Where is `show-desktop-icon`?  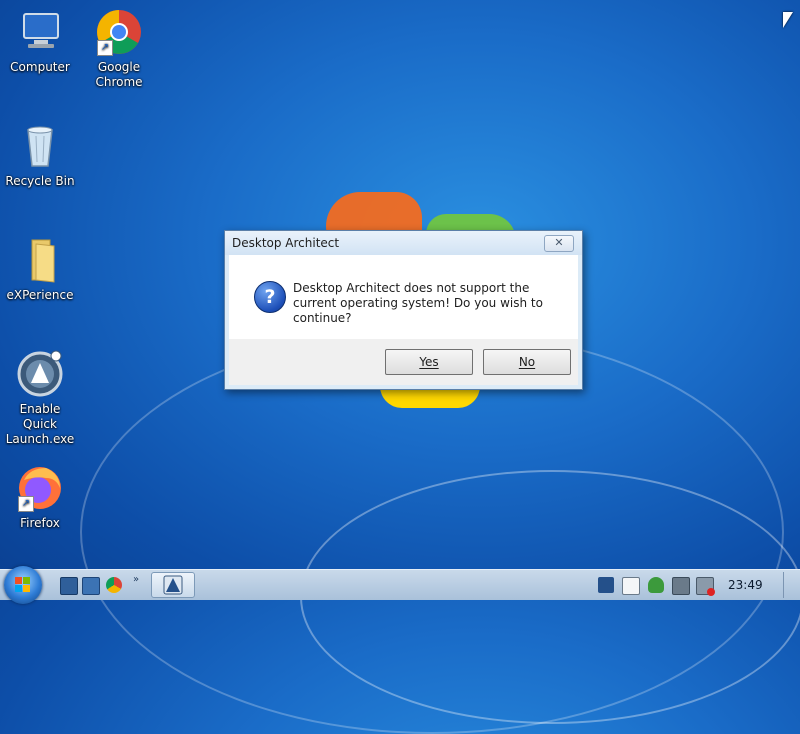
show-desktop-icon is located at coordinates (69, 586).